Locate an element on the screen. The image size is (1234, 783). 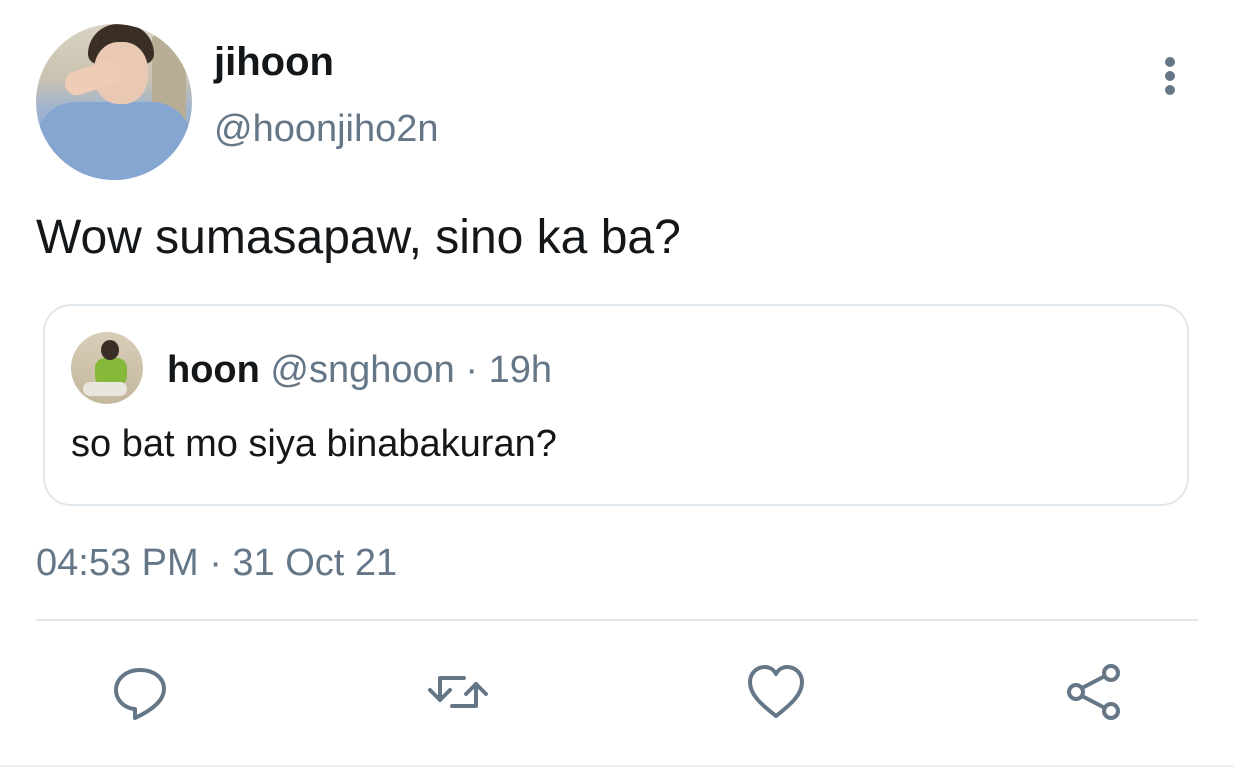
more-vertical-icon is located at coordinates (1170, 76).